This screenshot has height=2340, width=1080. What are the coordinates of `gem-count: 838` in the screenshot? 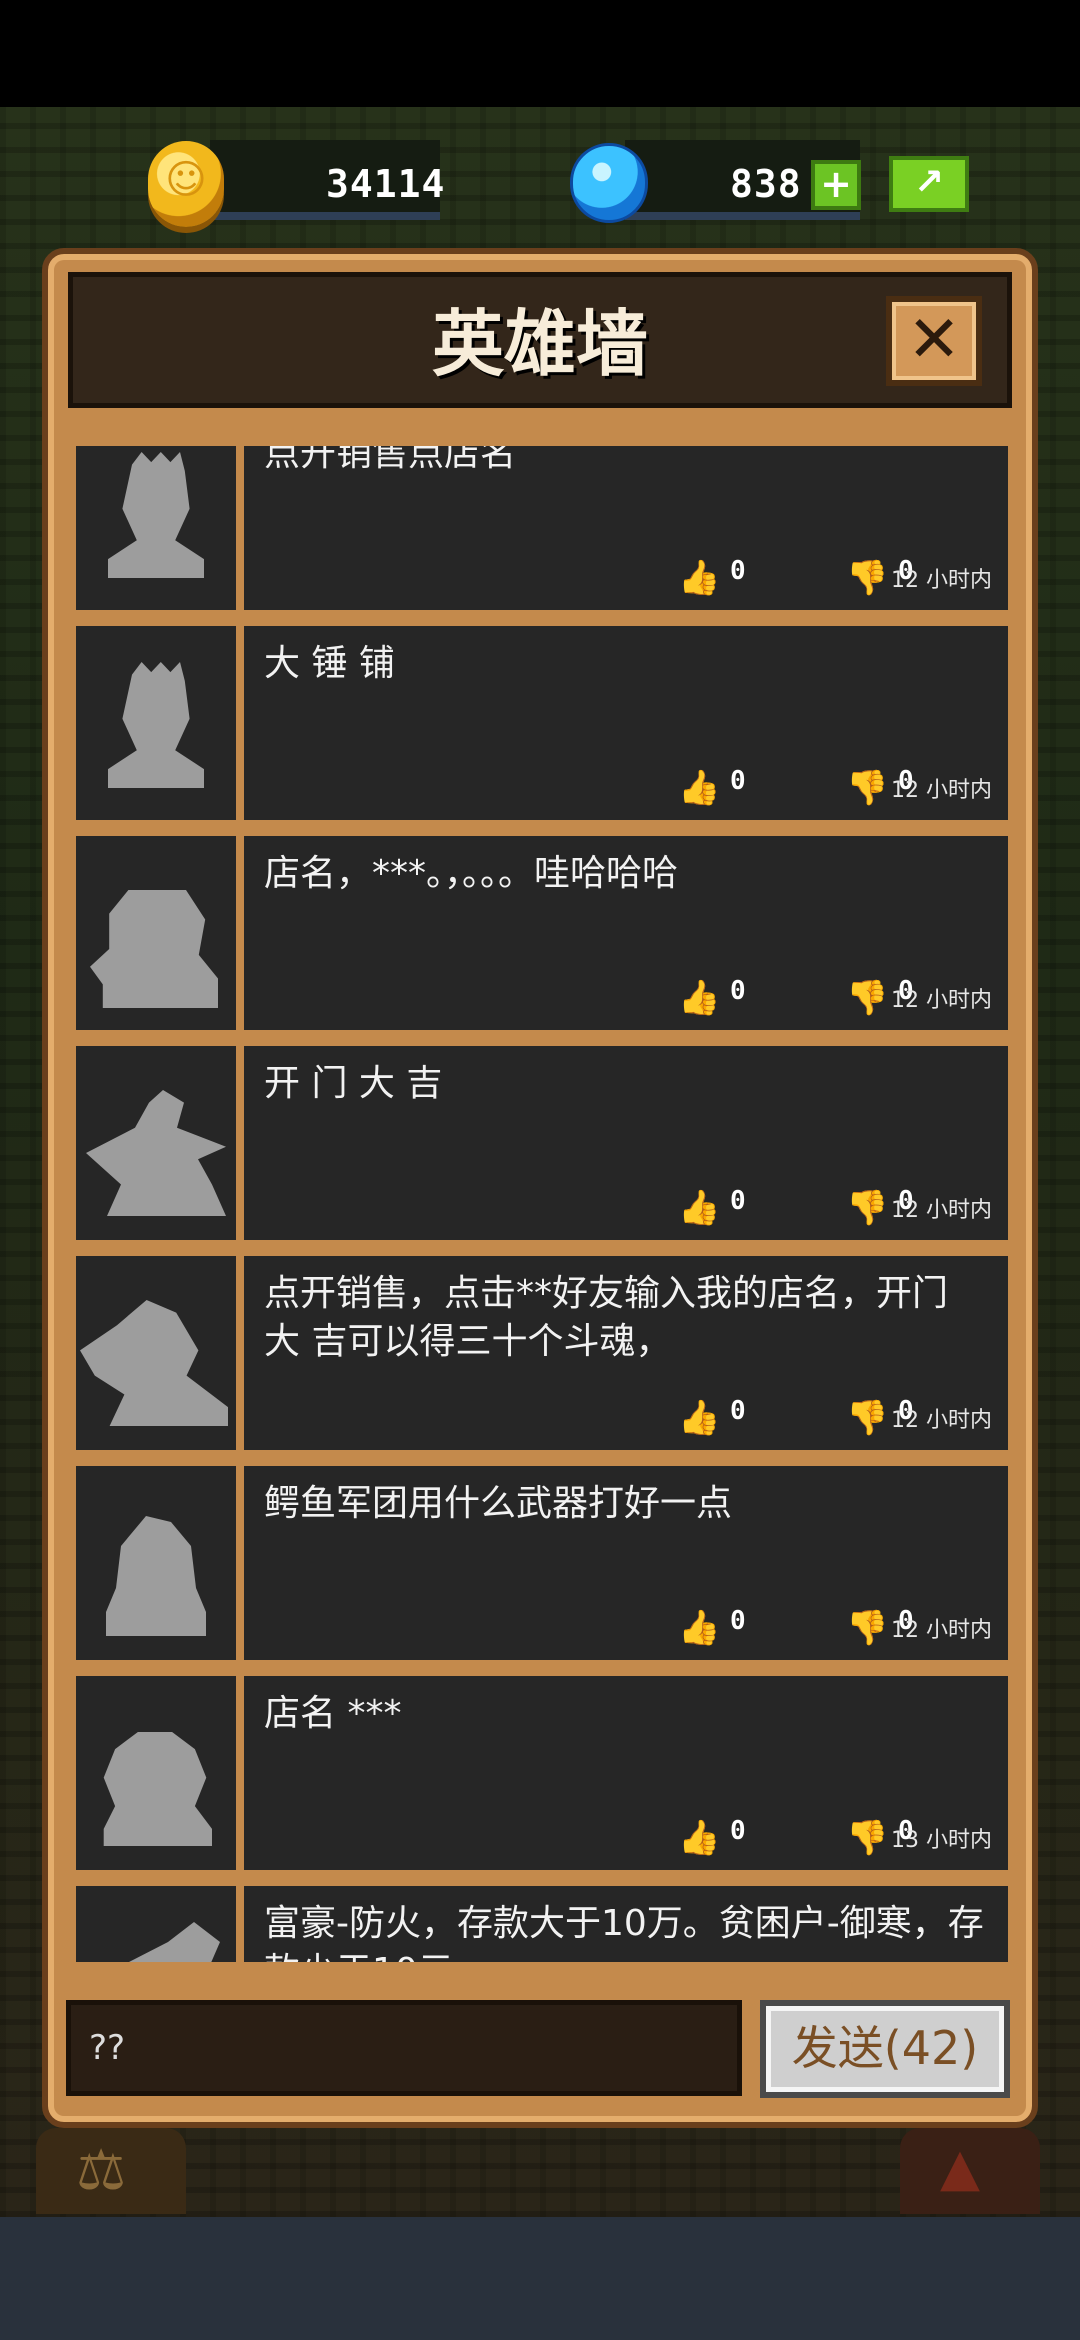 It's located at (766, 184).